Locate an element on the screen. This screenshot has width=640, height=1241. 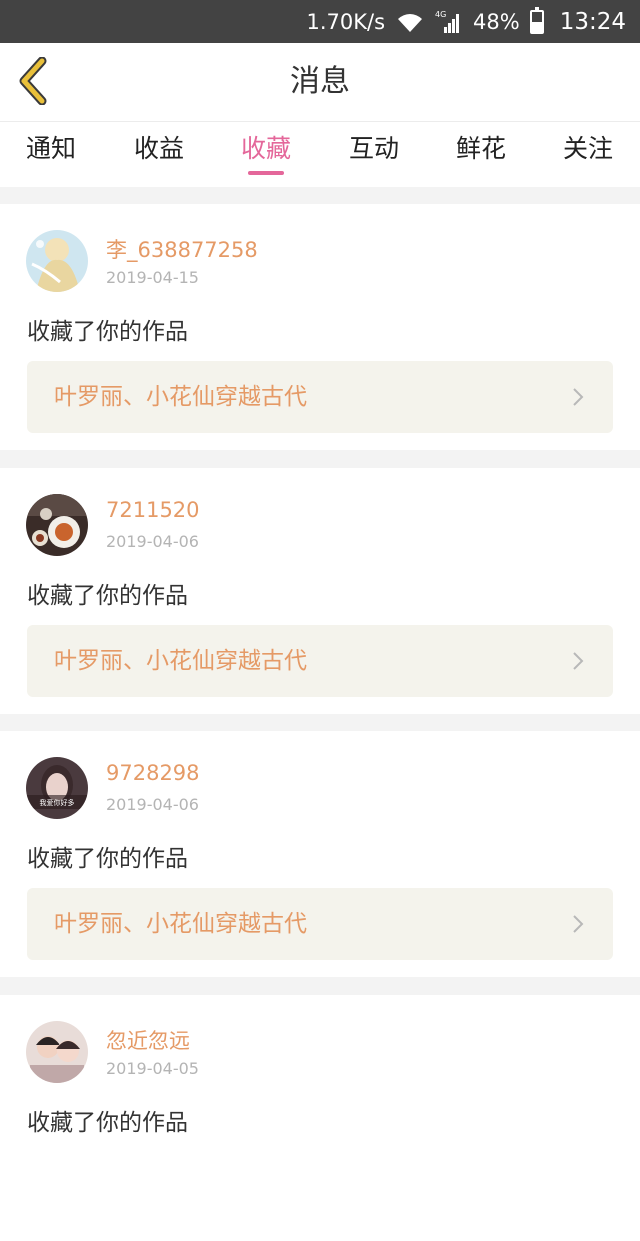
network-speed: 1.70K/s is located at coordinates (346, 21).